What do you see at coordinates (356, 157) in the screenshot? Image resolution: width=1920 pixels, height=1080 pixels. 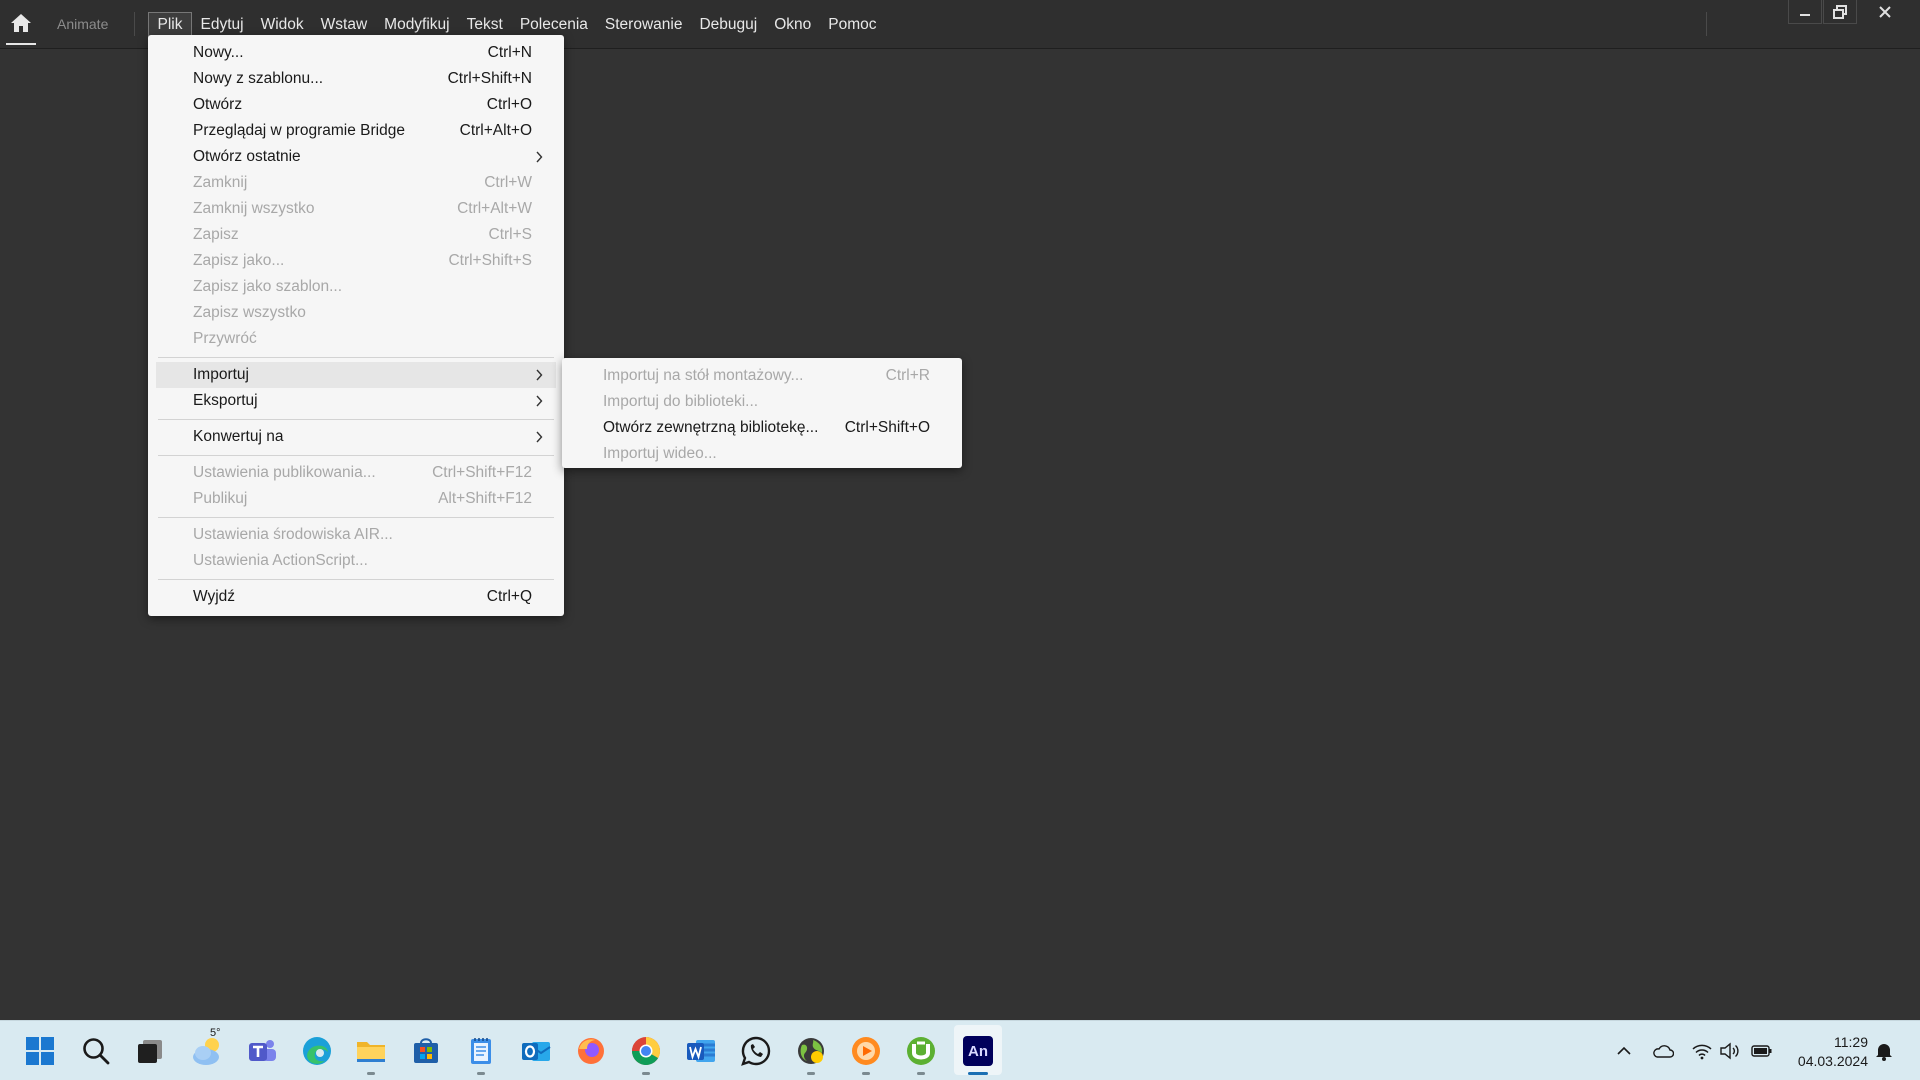 I see `menu-item-otworz-ostatnie: Otwórz ostatnie` at bounding box center [356, 157].